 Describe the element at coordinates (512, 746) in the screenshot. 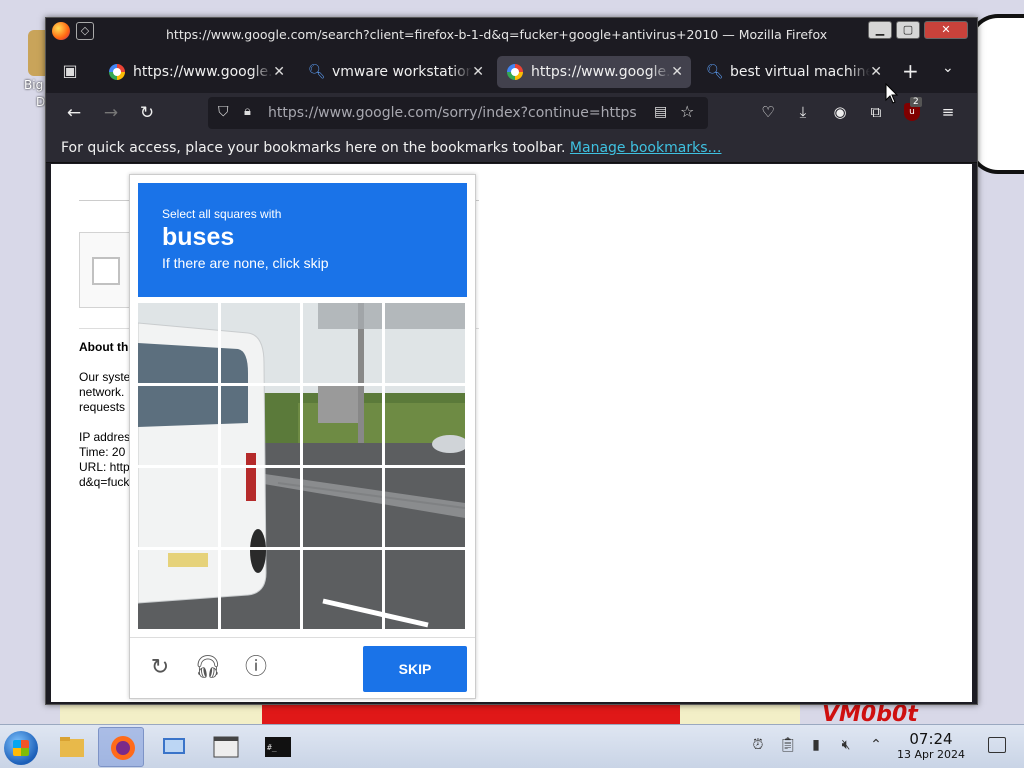

I see `taskbar: #_ ⏰︎ 📋︎ ▮ 🔇︎ ⌃ 07:24 13 Apr 2024` at that location.